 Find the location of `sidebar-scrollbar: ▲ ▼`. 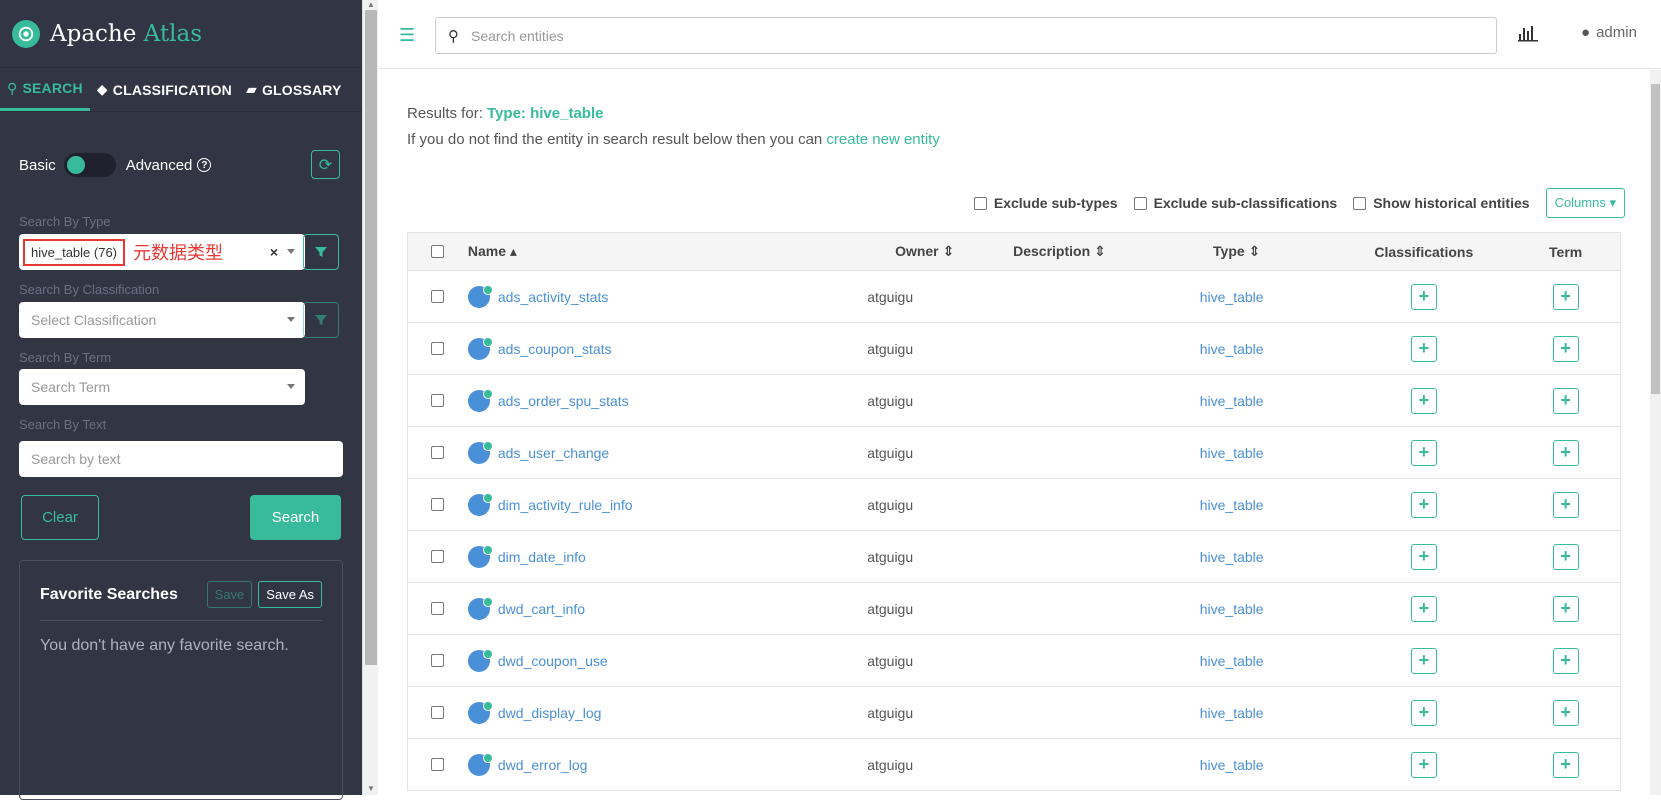

sidebar-scrollbar: ▲ ▼ is located at coordinates (370, 397).